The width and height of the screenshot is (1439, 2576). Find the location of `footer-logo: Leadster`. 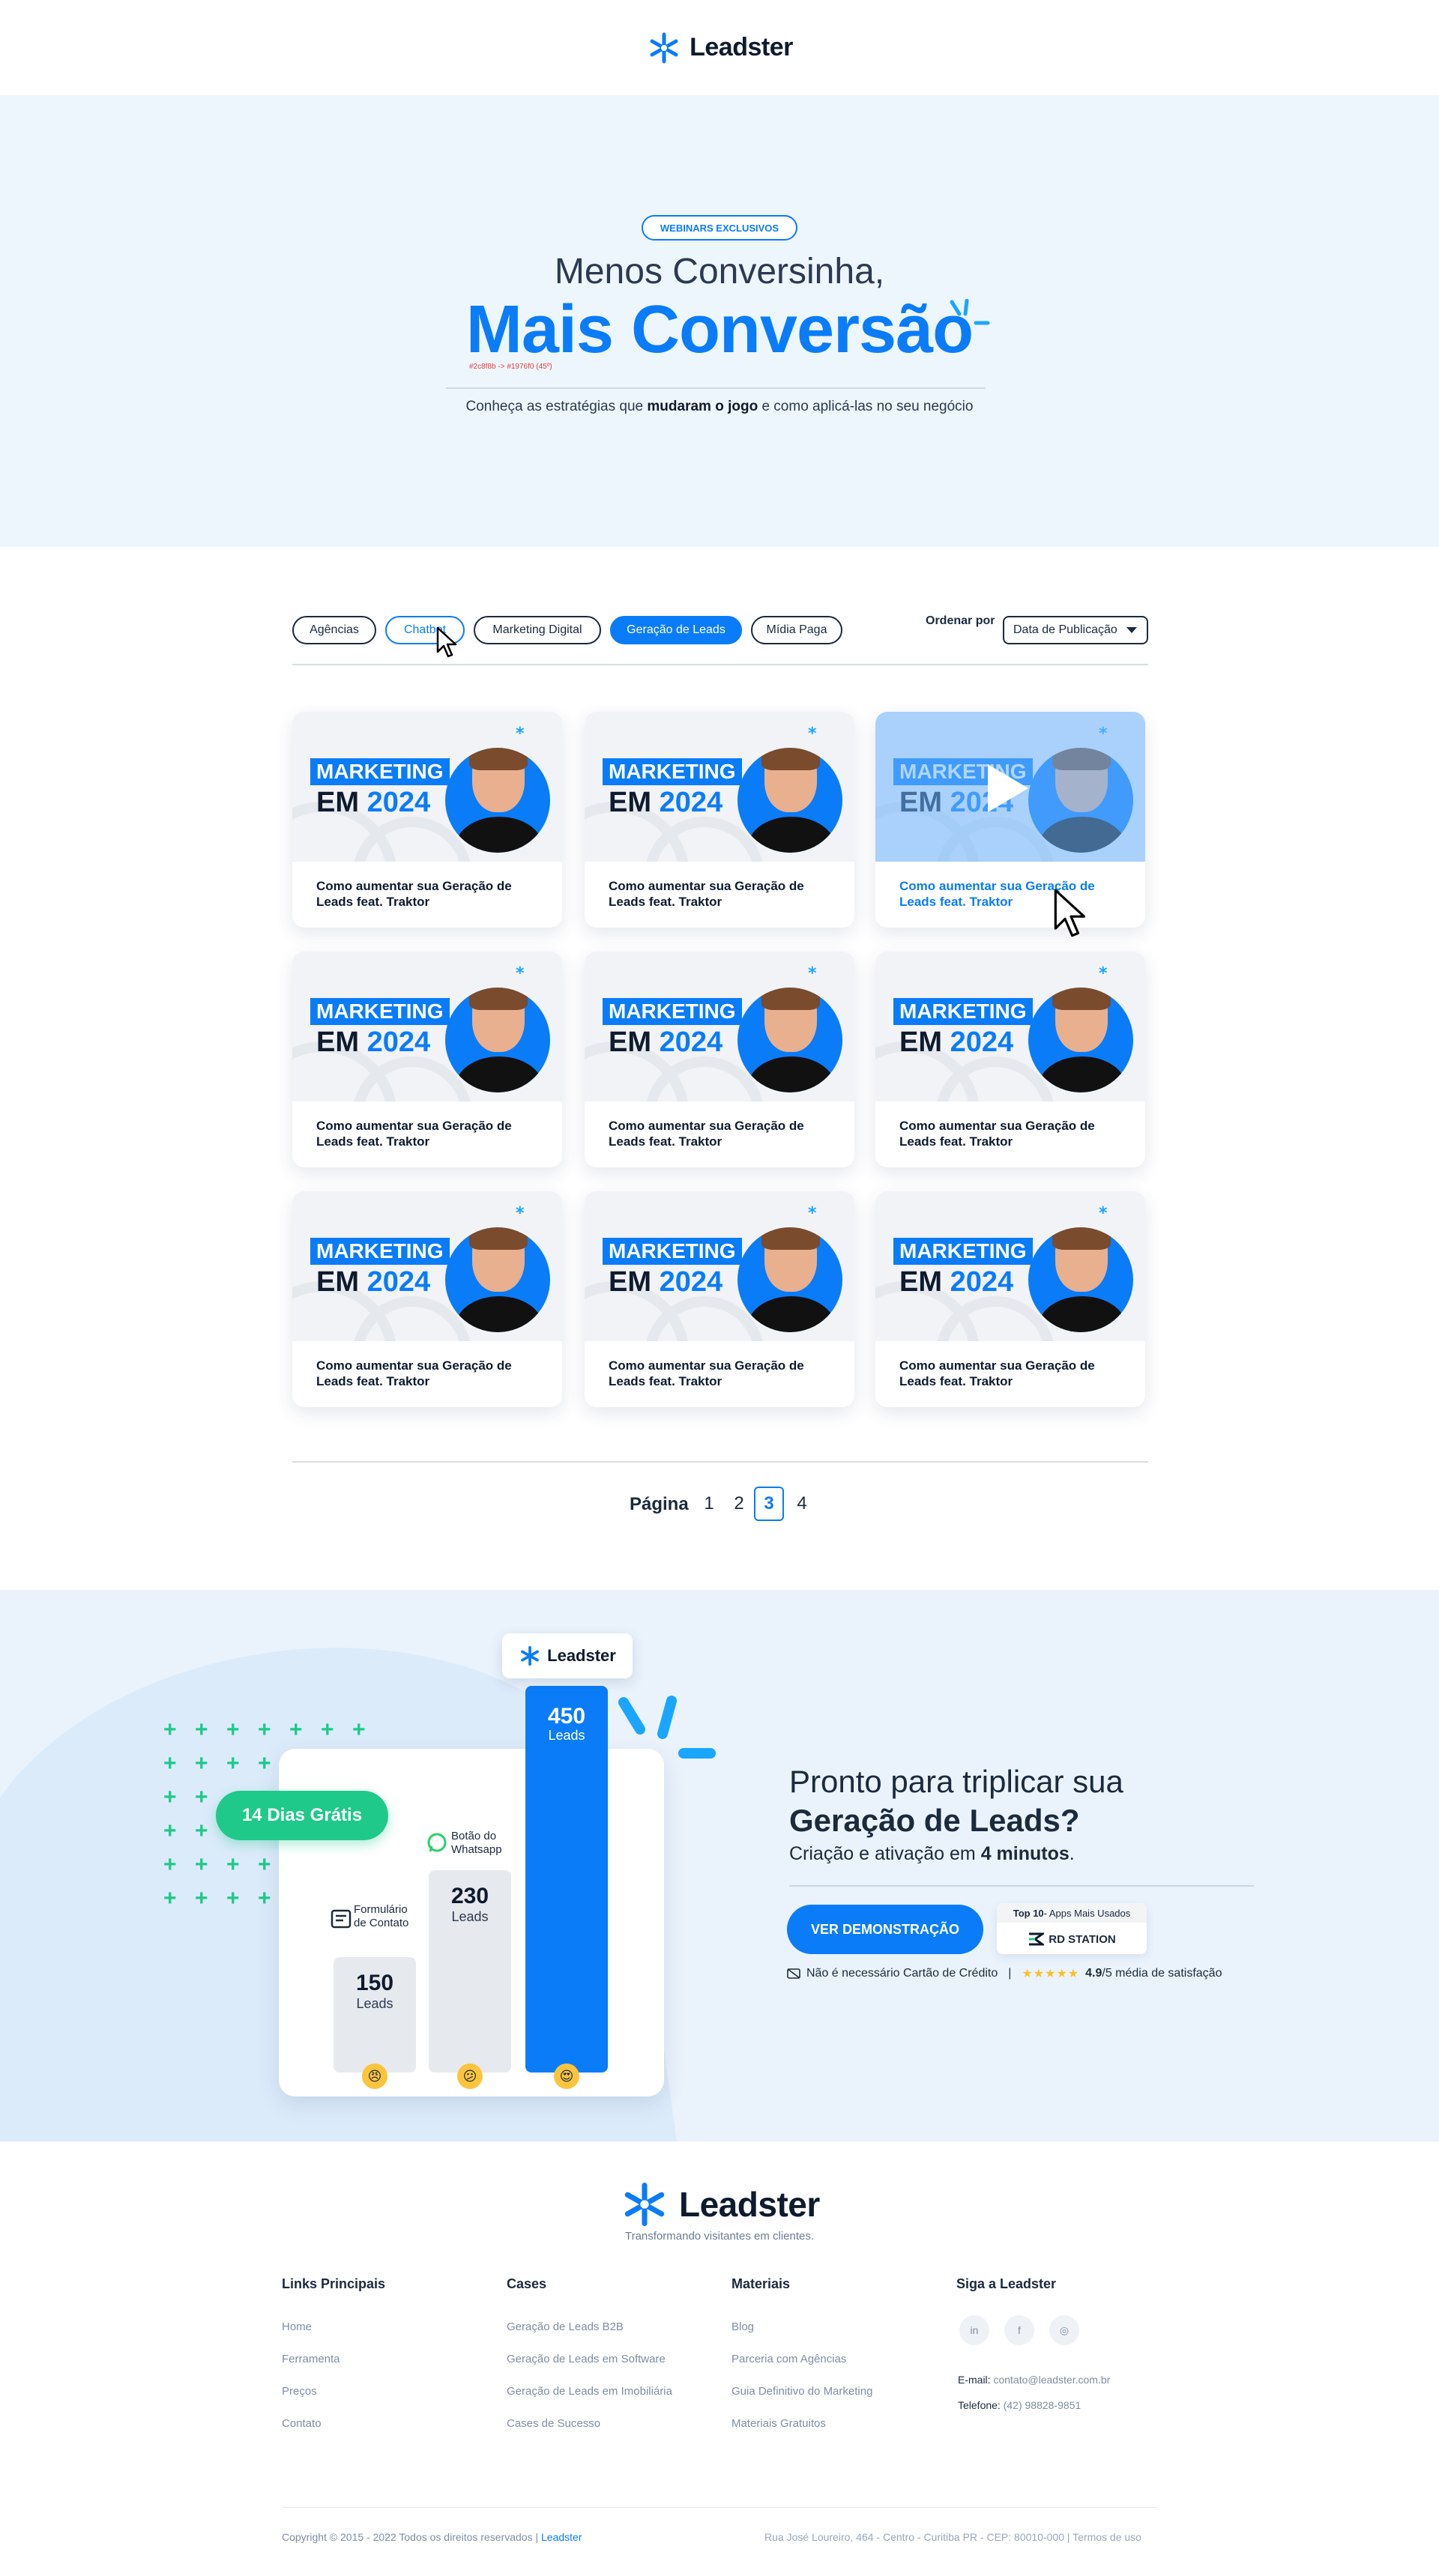

footer-logo: Leadster is located at coordinates (719, 2204).